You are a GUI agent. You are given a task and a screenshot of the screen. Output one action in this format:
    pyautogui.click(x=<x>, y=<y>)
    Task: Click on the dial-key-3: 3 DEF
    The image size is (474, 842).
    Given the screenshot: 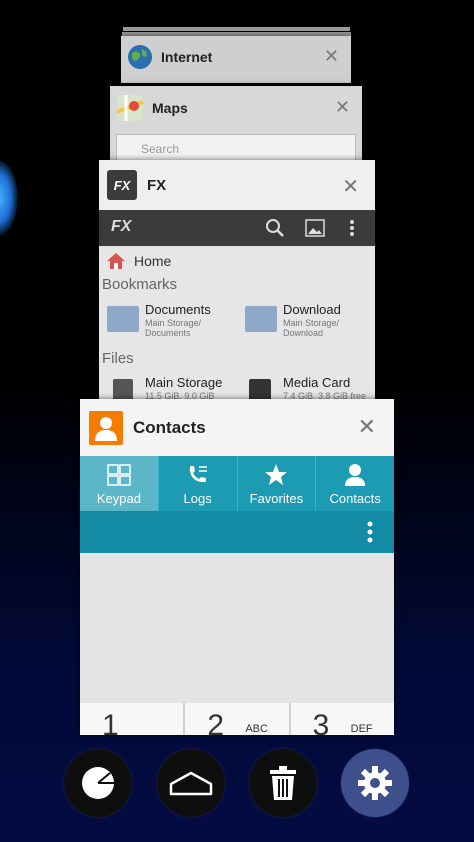 What is the action you would take?
    pyautogui.click(x=342, y=719)
    